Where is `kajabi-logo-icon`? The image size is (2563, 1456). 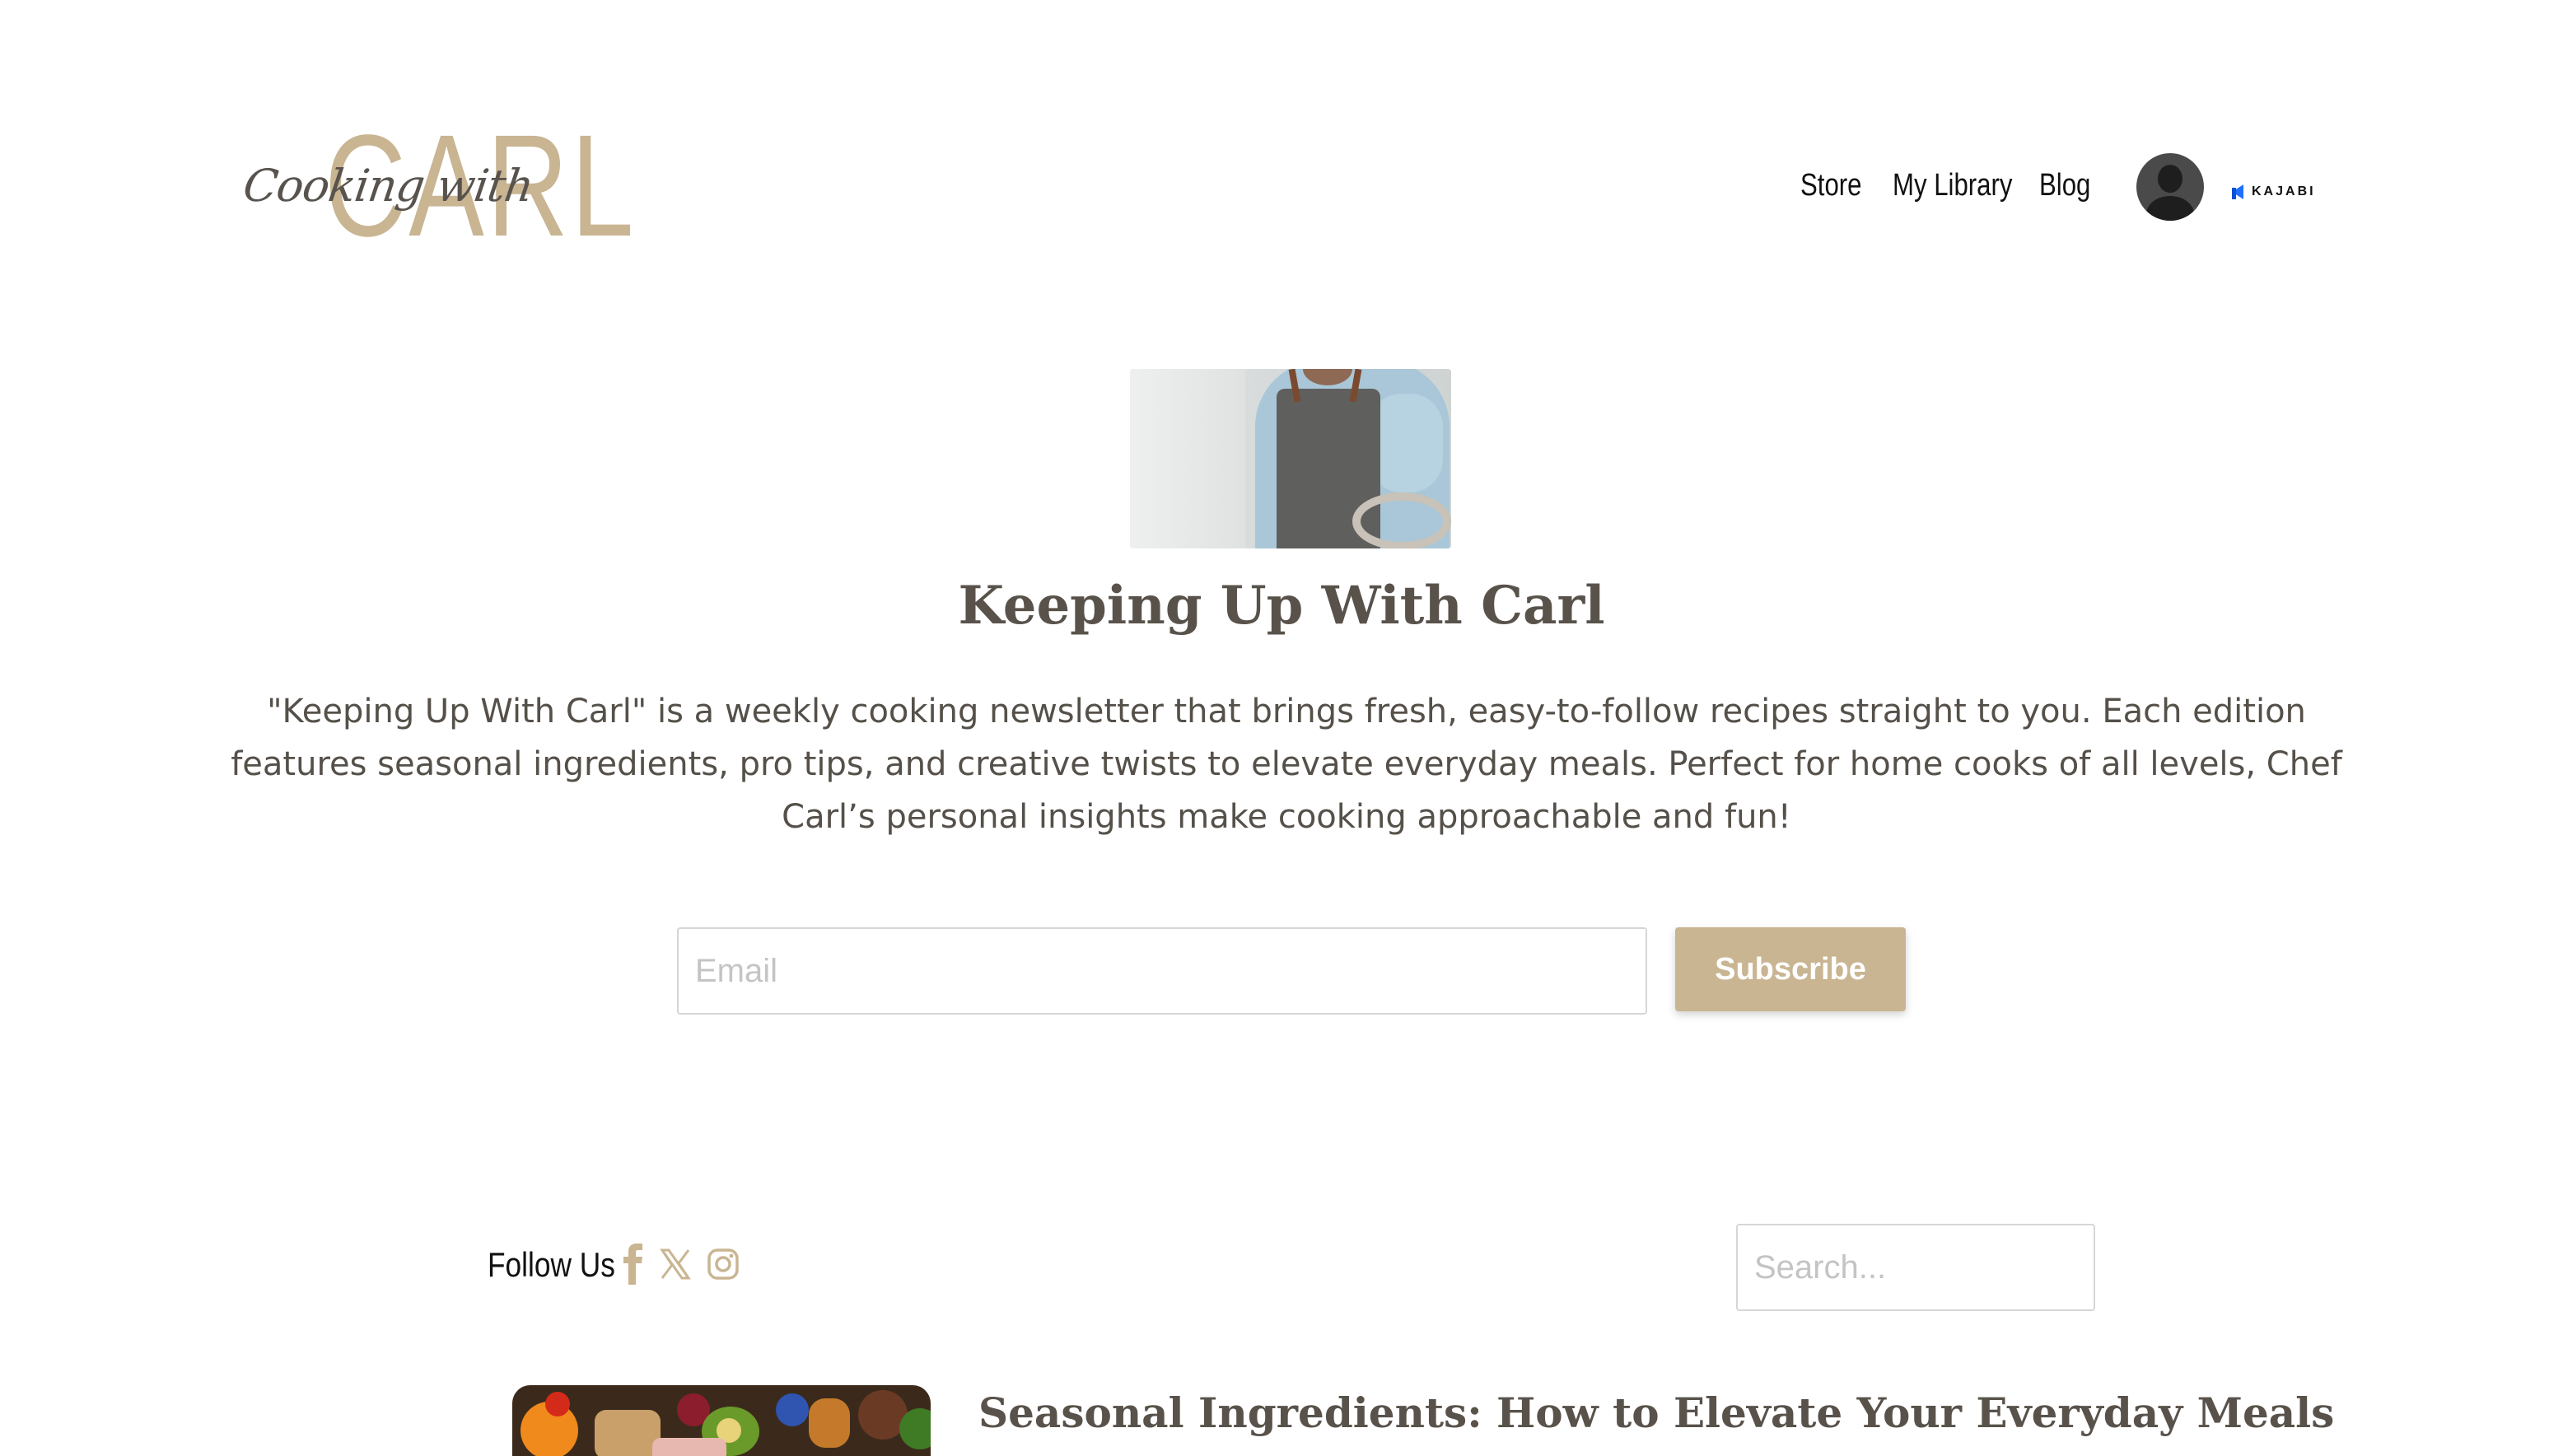
kajabi-logo-icon is located at coordinates (2240, 191).